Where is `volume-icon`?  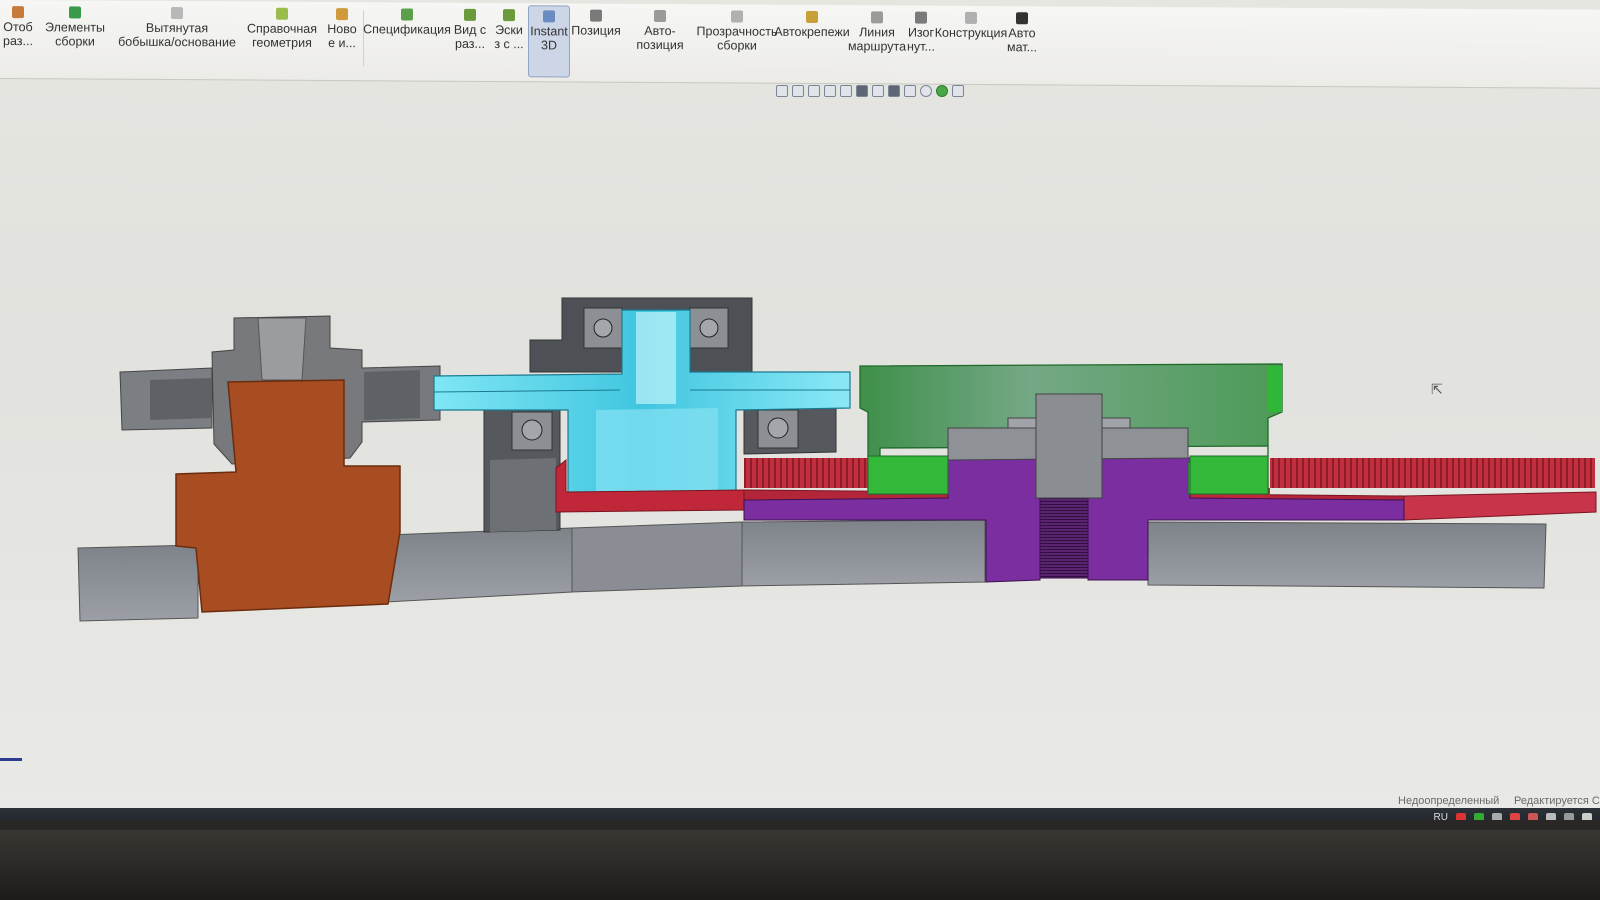
volume-icon is located at coordinates (1587, 816).